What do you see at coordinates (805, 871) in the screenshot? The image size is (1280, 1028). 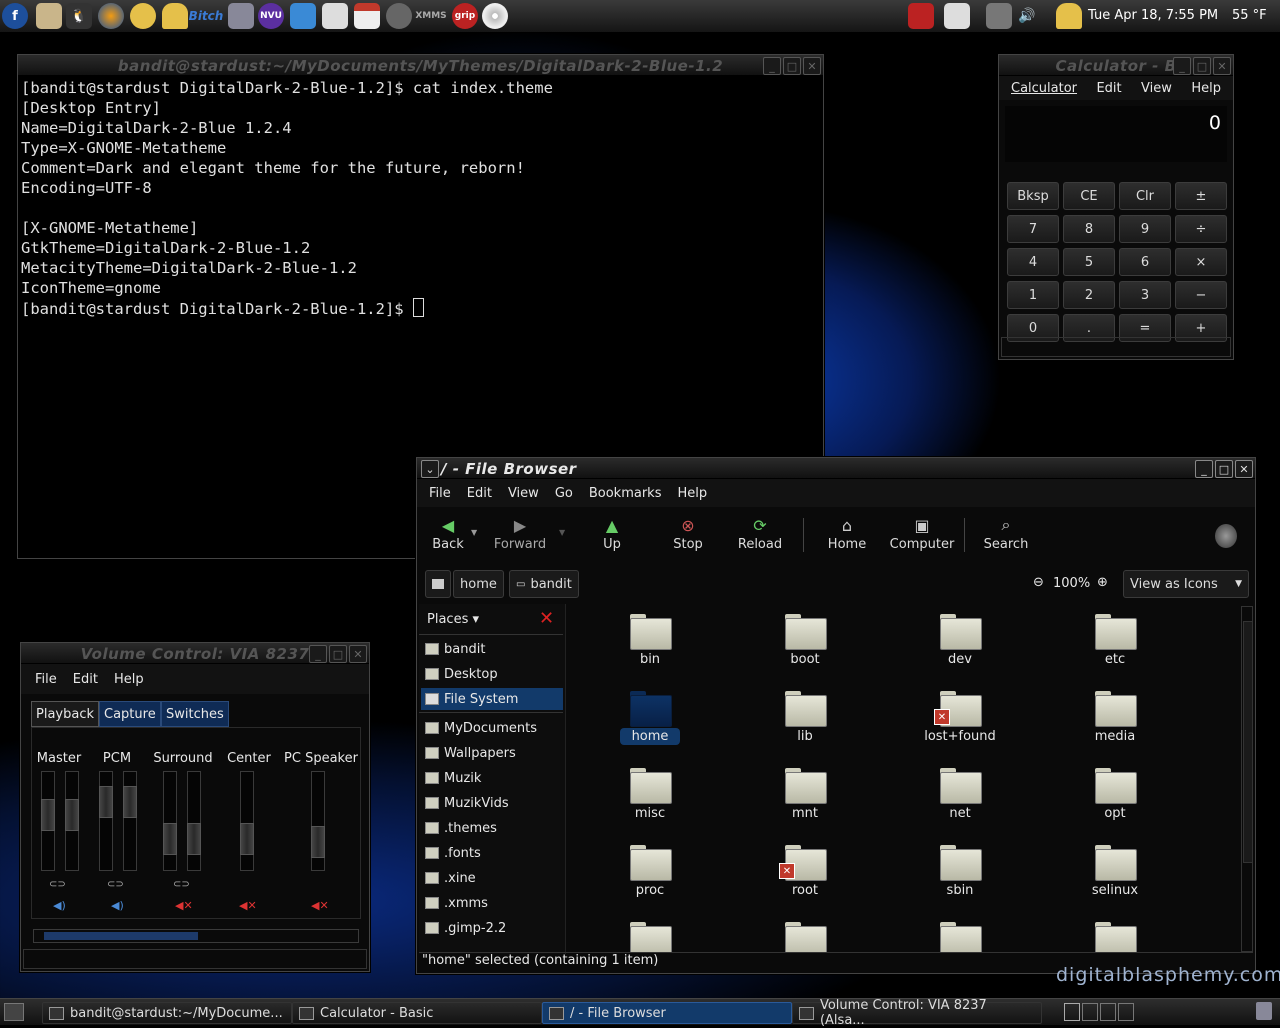 I see `file-item: ✕ root` at bounding box center [805, 871].